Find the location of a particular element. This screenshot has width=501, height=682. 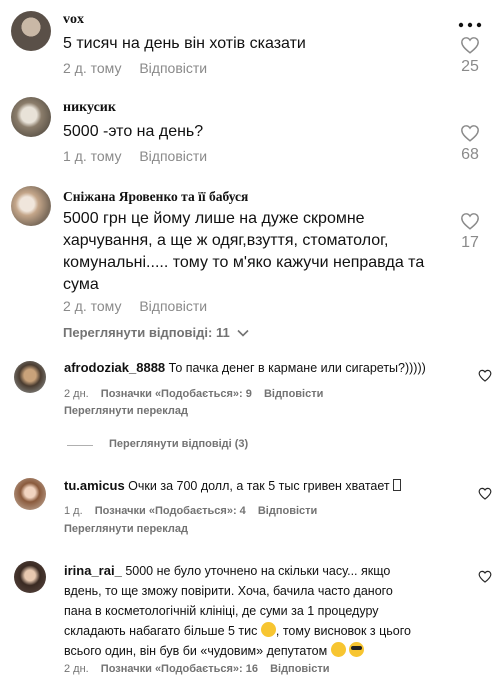

comment-author: irina_rai_ is located at coordinates (93, 570).